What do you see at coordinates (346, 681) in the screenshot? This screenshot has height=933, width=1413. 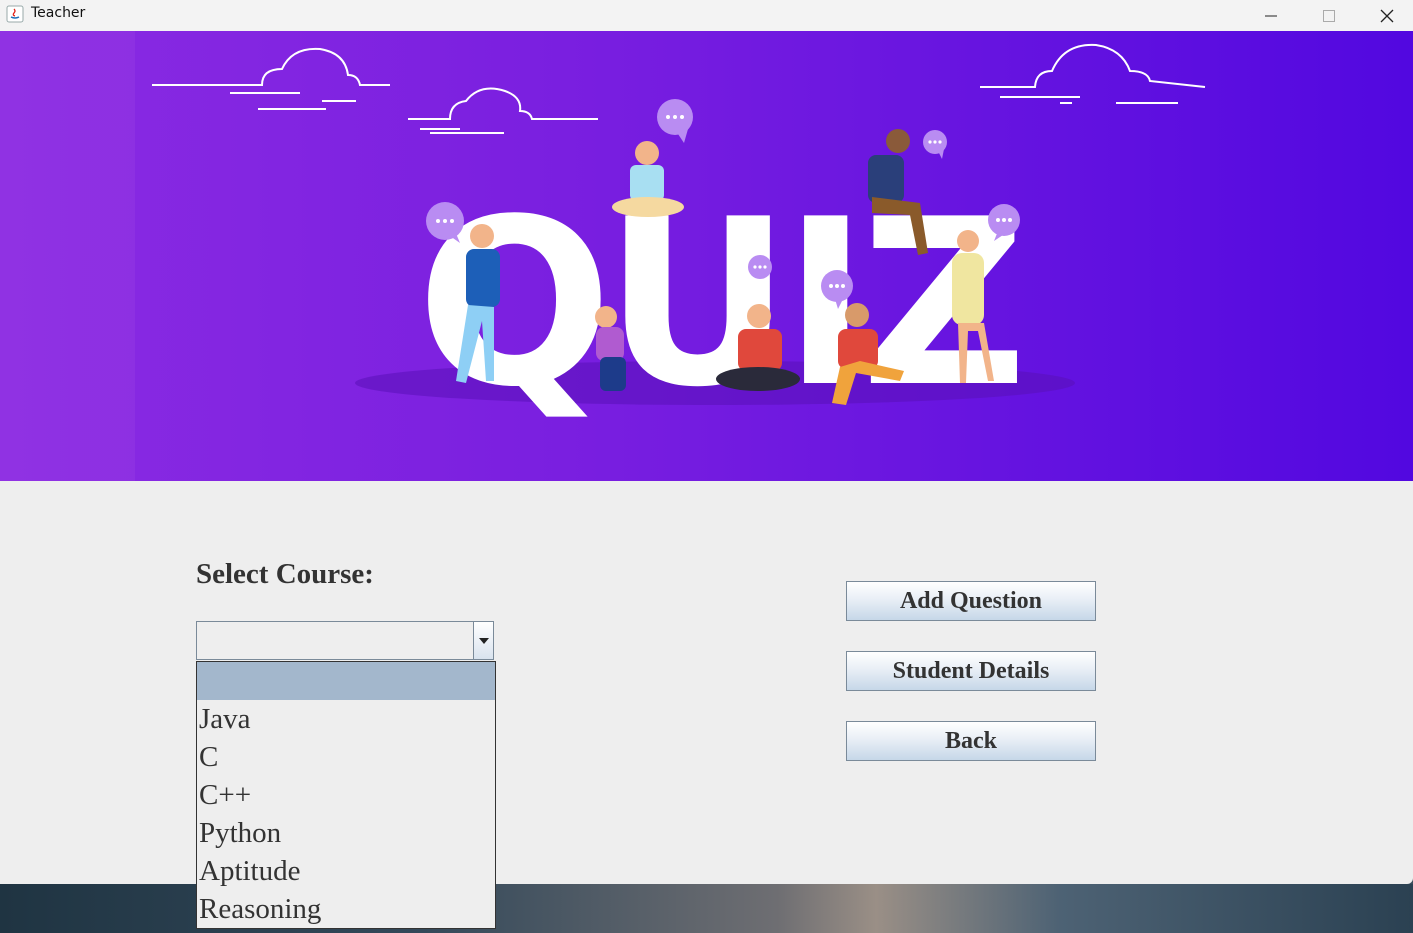 I see `course-option-blank` at bounding box center [346, 681].